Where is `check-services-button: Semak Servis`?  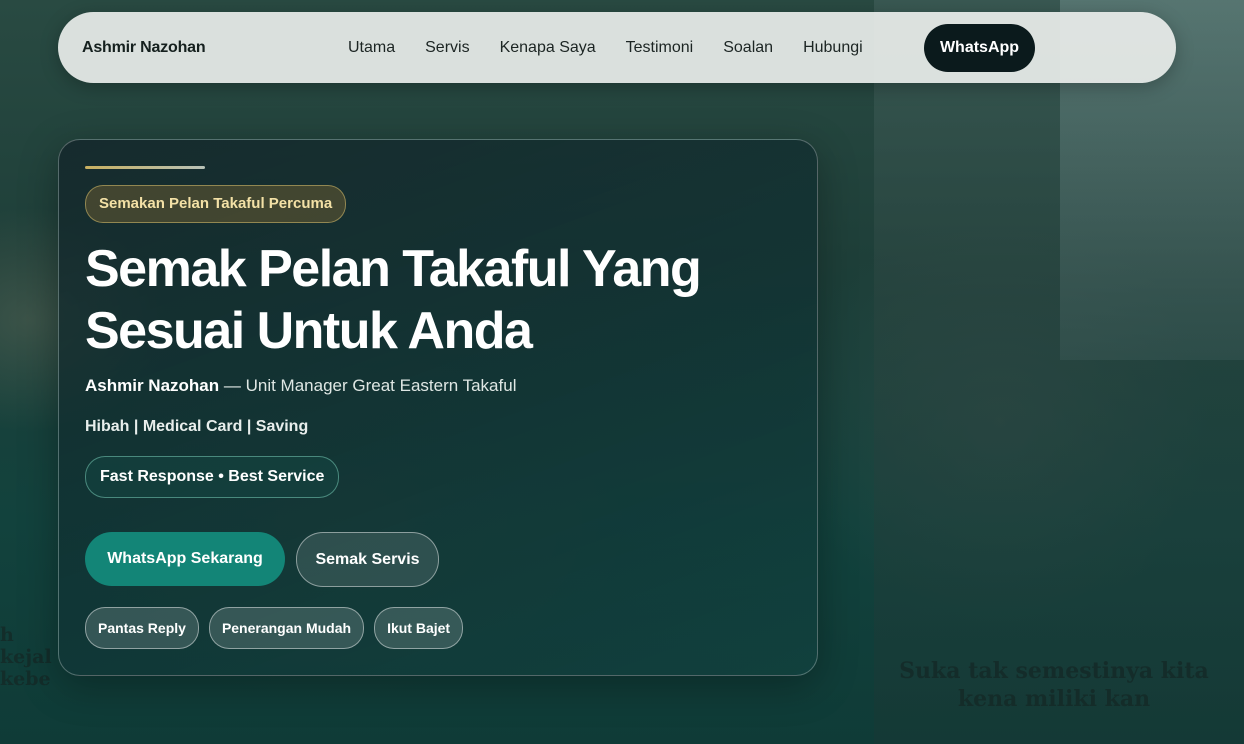 check-services-button: Semak Servis is located at coordinates (367, 559).